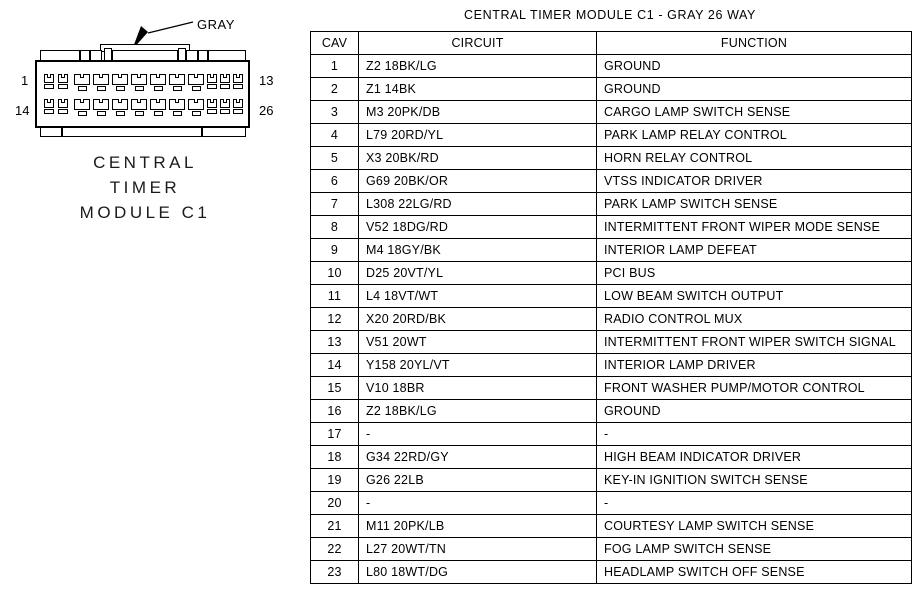 Image resolution: width=919 pixels, height=608 pixels. What do you see at coordinates (334, 204) in the screenshot?
I see `cell-cav: 7` at bounding box center [334, 204].